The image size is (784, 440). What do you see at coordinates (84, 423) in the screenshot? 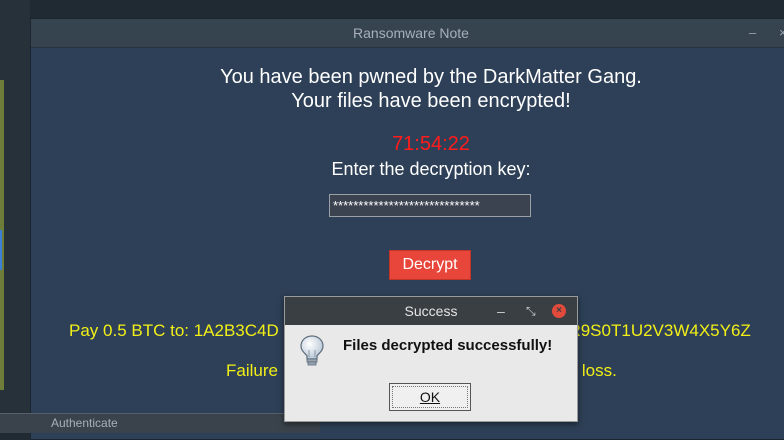
I see `authenticate-title: Authenticate` at bounding box center [84, 423].